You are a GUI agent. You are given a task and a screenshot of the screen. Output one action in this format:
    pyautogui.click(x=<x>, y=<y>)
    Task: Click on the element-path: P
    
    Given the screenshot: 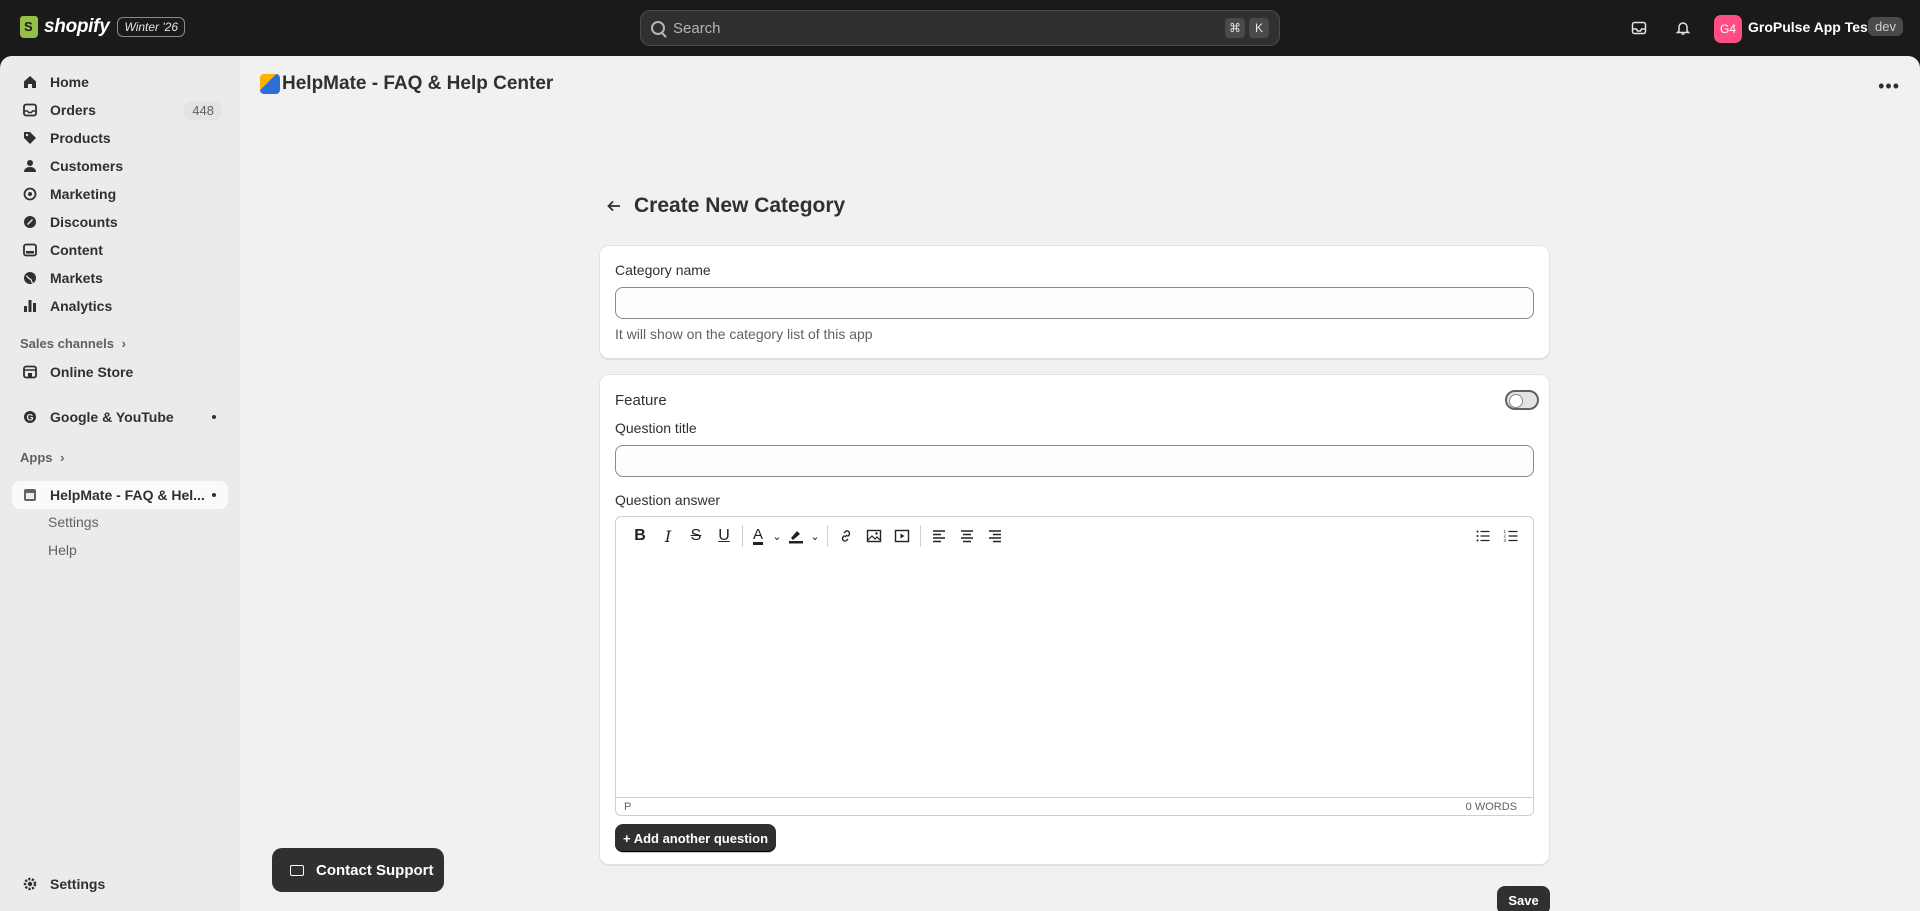 What is the action you would take?
    pyautogui.click(x=627, y=807)
    